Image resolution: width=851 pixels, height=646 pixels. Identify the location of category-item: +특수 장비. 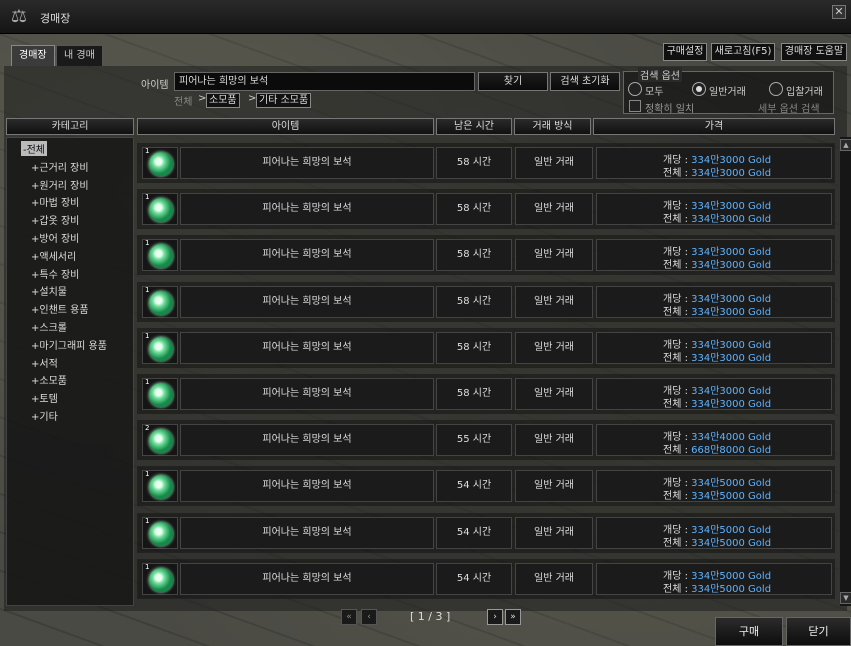
(55, 273).